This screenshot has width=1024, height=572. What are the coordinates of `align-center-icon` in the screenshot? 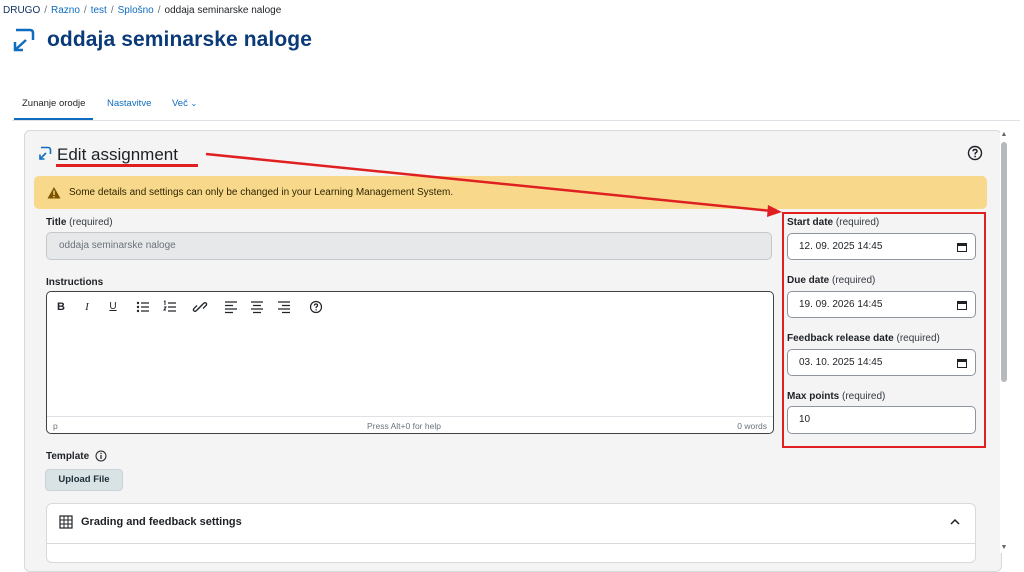 It's located at (257, 307).